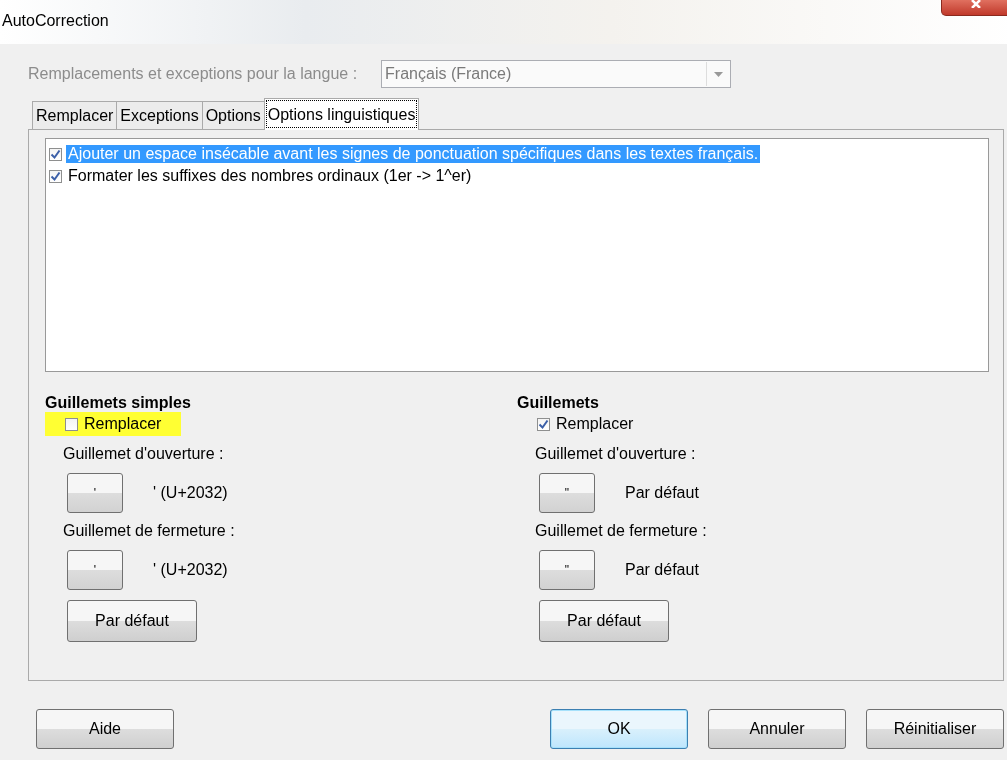  I want to click on dialog-button: Aide, so click(105, 729).